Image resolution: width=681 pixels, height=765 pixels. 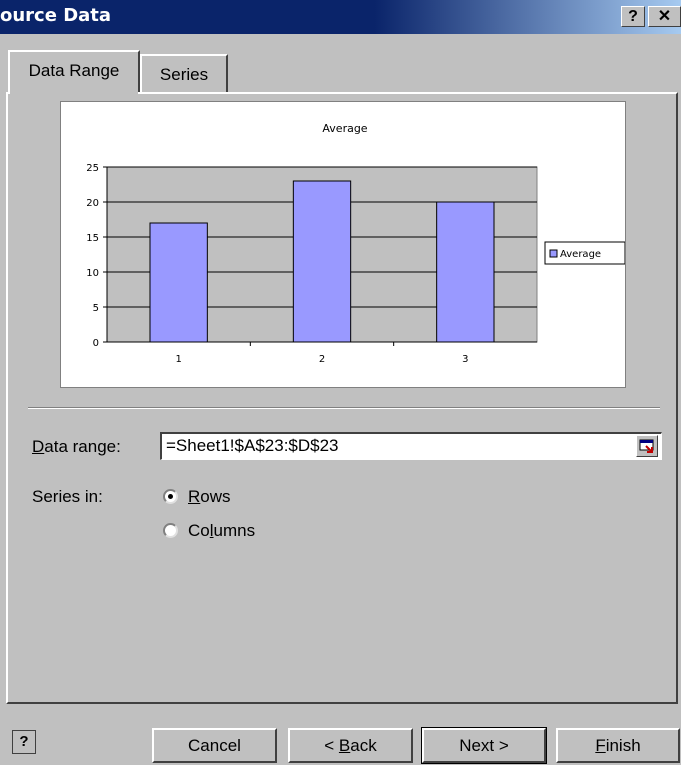 What do you see at coordinates (184, 74) in the screenshot?
I see `tab-series: Series` at bounding box center [184, 74].